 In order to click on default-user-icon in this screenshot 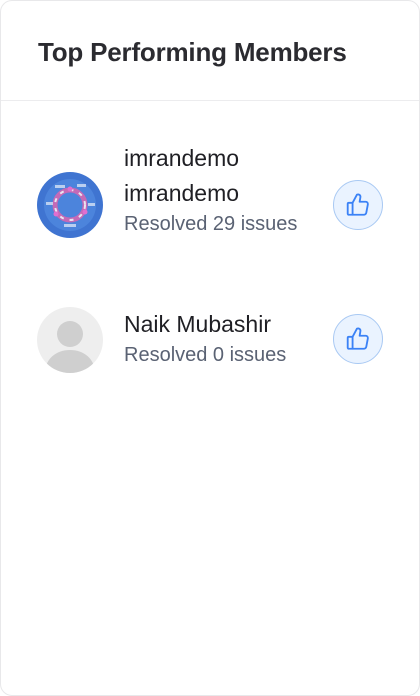, I will do `click(70, 340)`.